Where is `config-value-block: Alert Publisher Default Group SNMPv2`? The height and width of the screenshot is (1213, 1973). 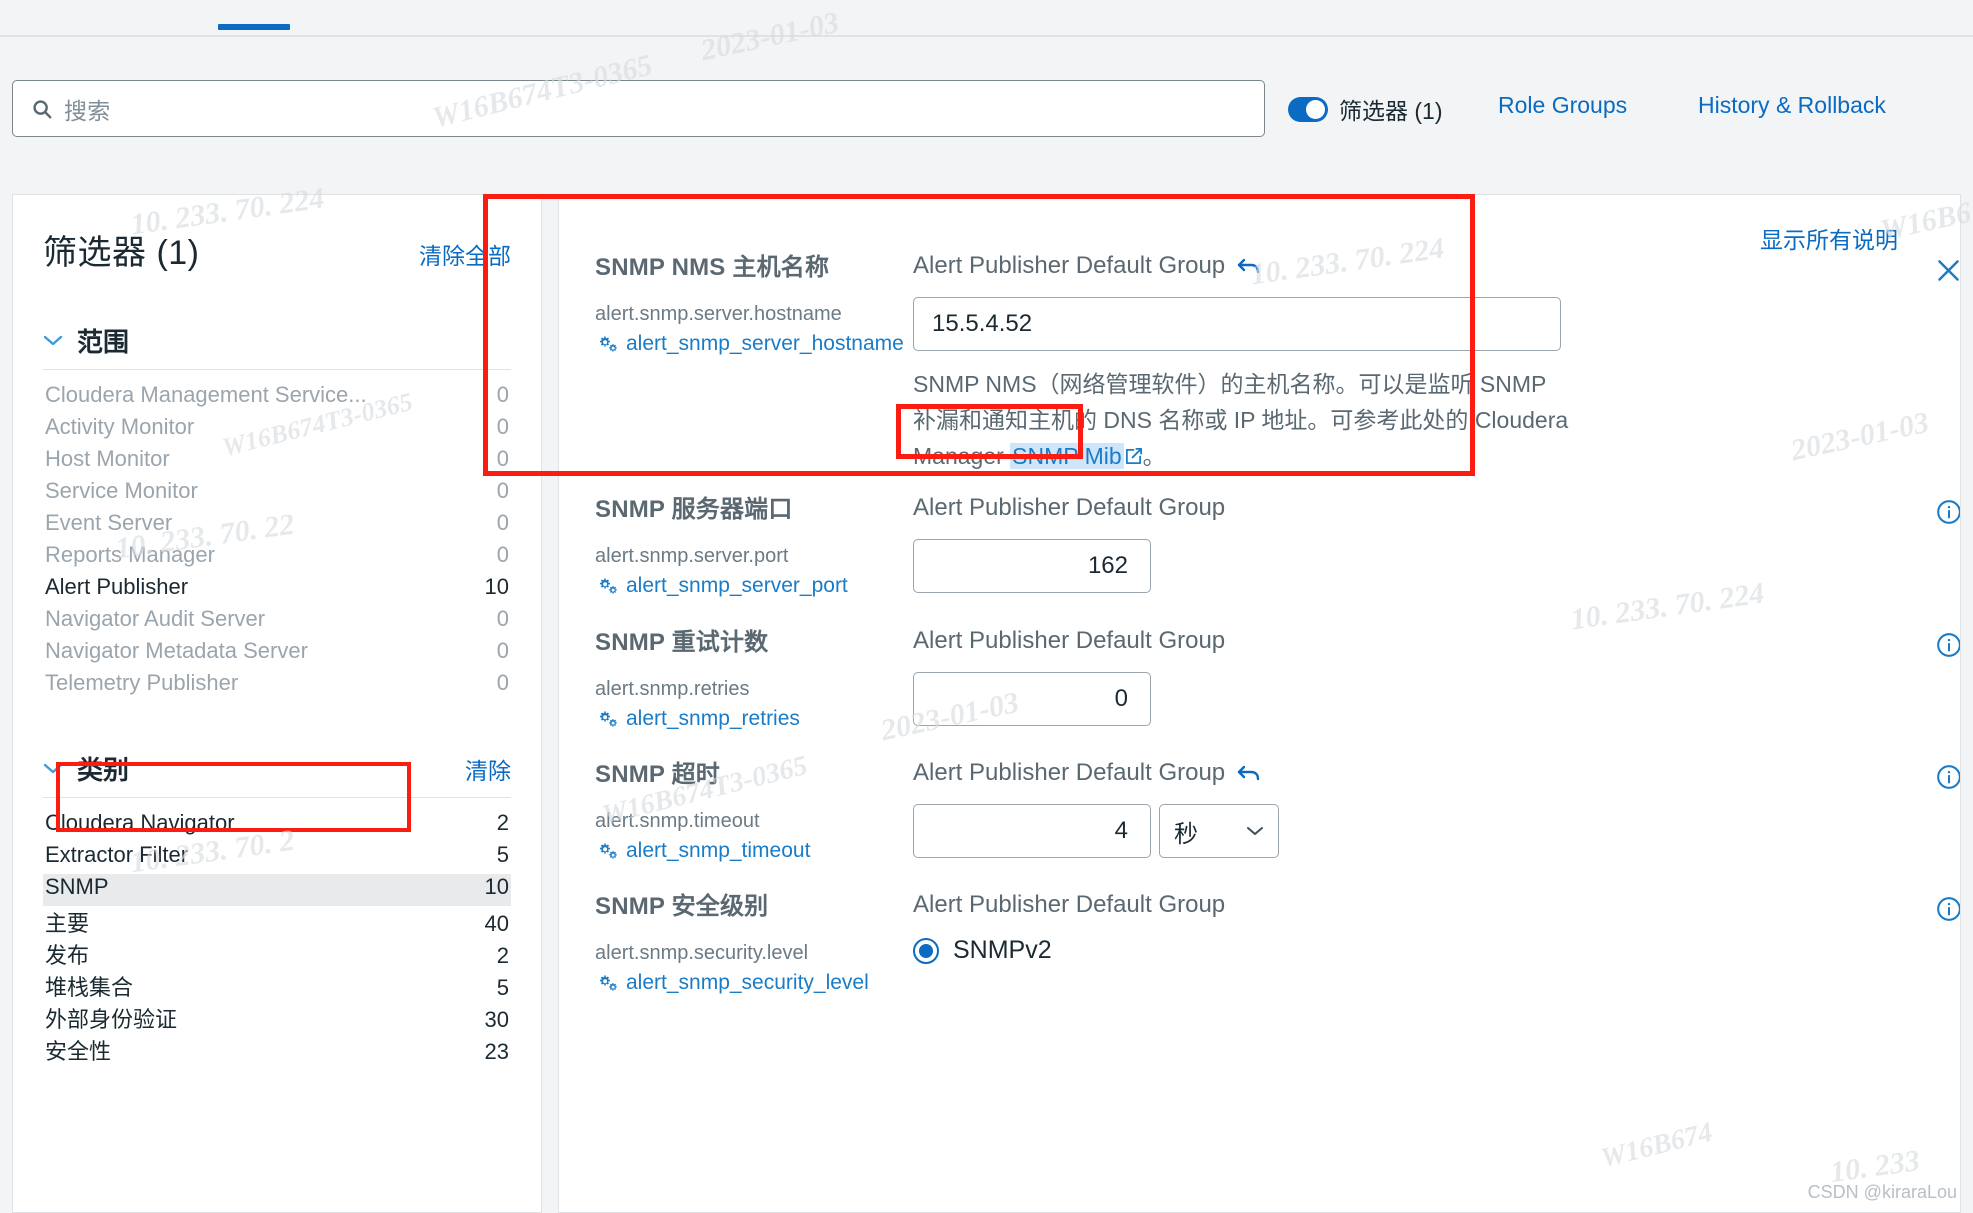
config-value-block: Alert Publisher Default Group SNMPv2 is located at coordinates (1382, 944).